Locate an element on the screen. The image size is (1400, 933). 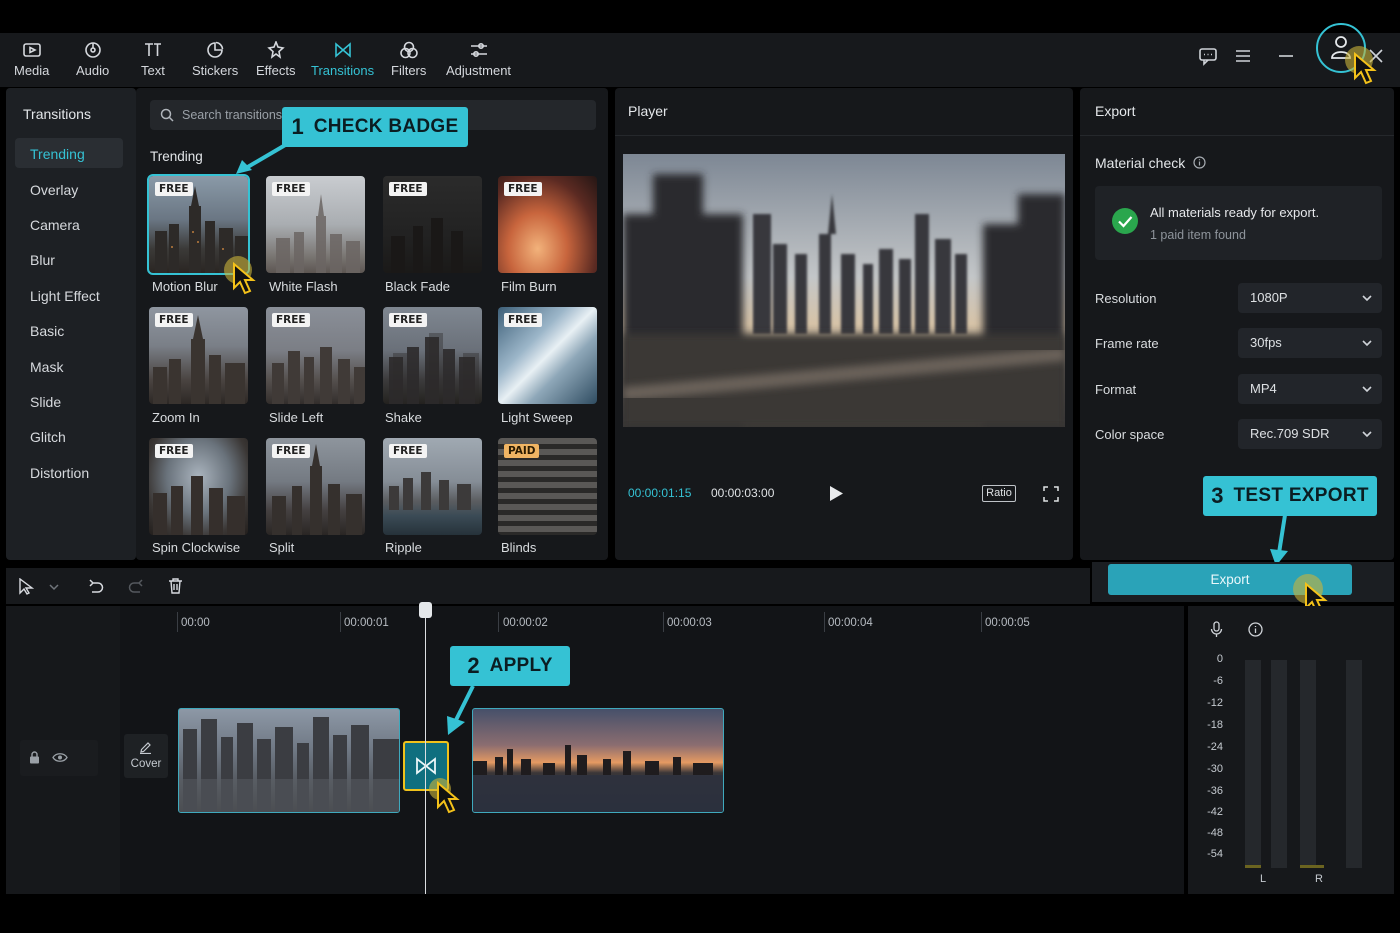
transition-label: Zoom In is located at coordinates (176, 417).